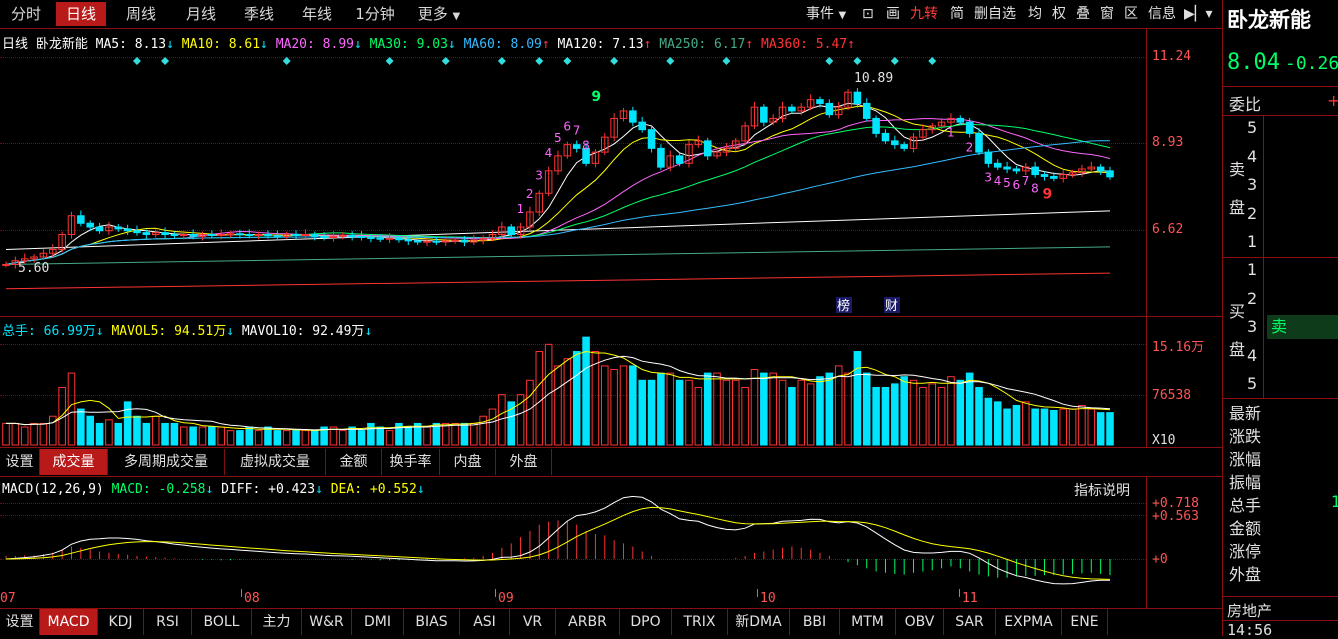  What do you see at coordinates (468, 462) in the screenshot?
I see `volume-tab-6: 内盘` at bounding box center [468, 462].